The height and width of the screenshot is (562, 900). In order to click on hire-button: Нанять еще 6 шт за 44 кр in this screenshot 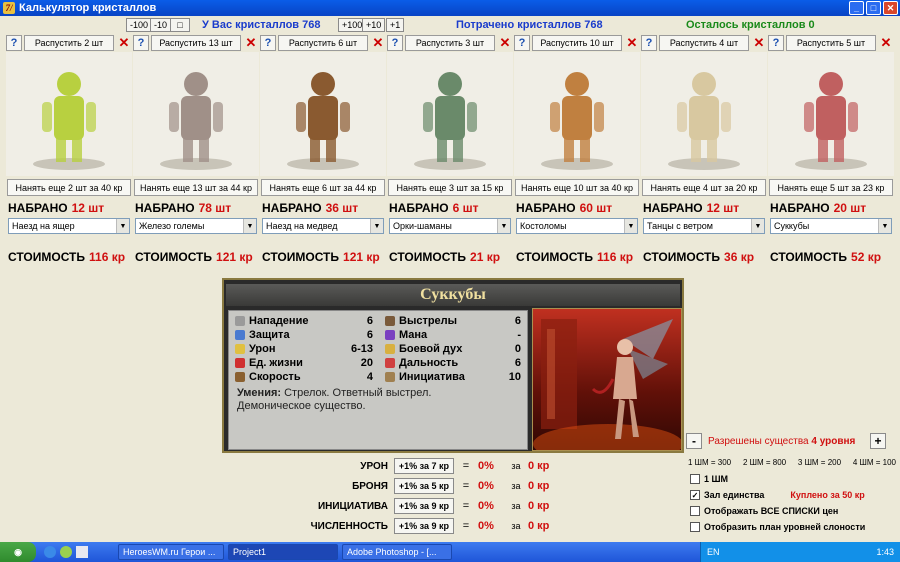, I will do `click(323, 187)`.